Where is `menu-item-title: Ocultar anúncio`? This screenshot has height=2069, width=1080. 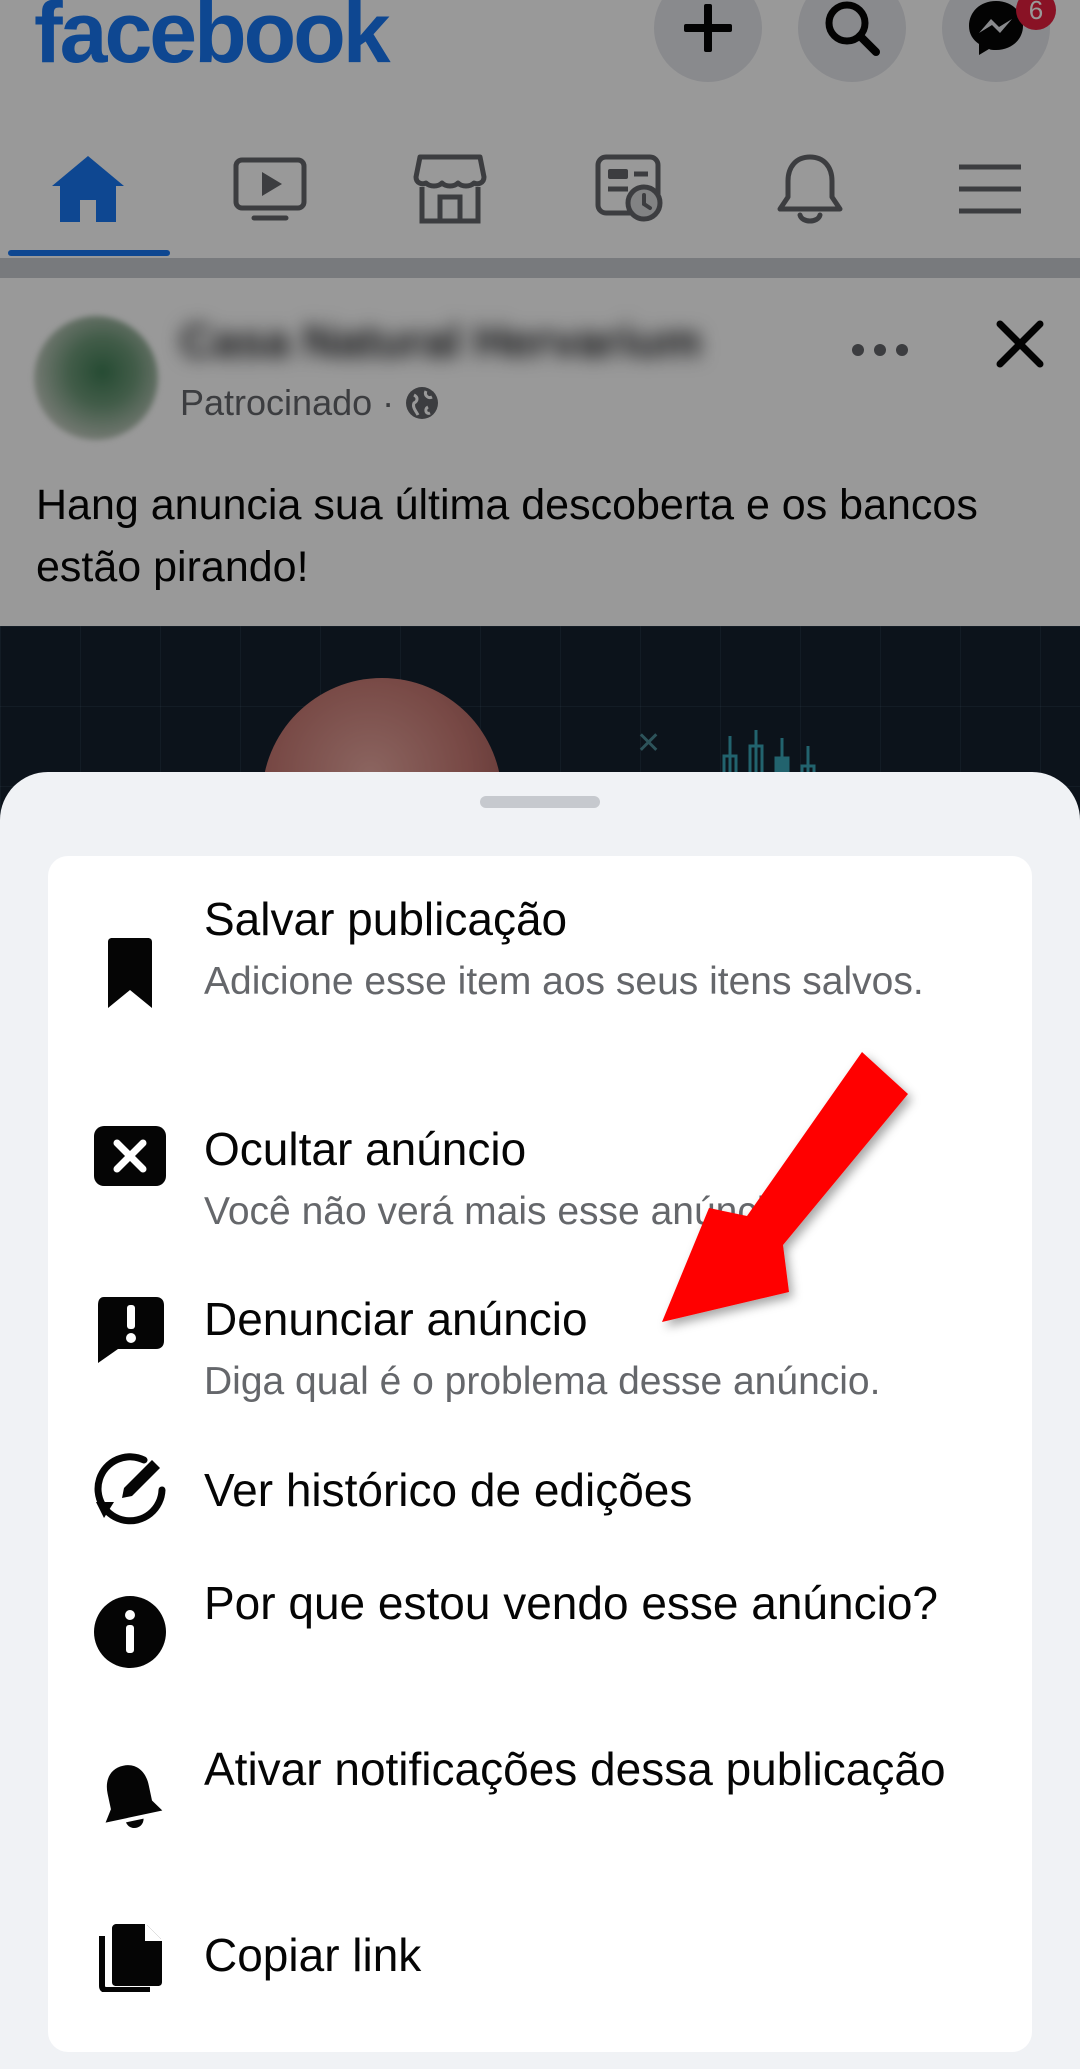
menu-item-title: Ocultar anúncio is located at coordinates (365, 1149).